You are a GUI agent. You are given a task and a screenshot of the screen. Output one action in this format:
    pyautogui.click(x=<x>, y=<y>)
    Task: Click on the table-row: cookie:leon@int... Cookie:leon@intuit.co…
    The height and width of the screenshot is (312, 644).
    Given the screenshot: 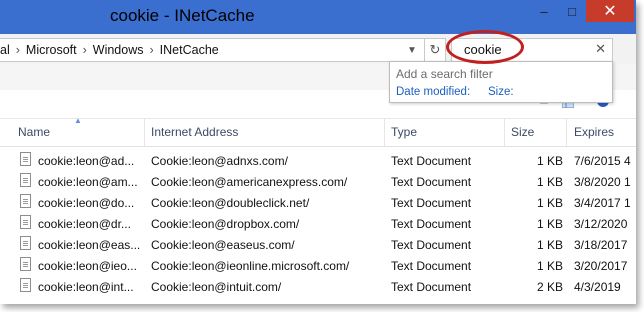 What is the action you would take?
    pyautogui.click(x=318, y=286)
    